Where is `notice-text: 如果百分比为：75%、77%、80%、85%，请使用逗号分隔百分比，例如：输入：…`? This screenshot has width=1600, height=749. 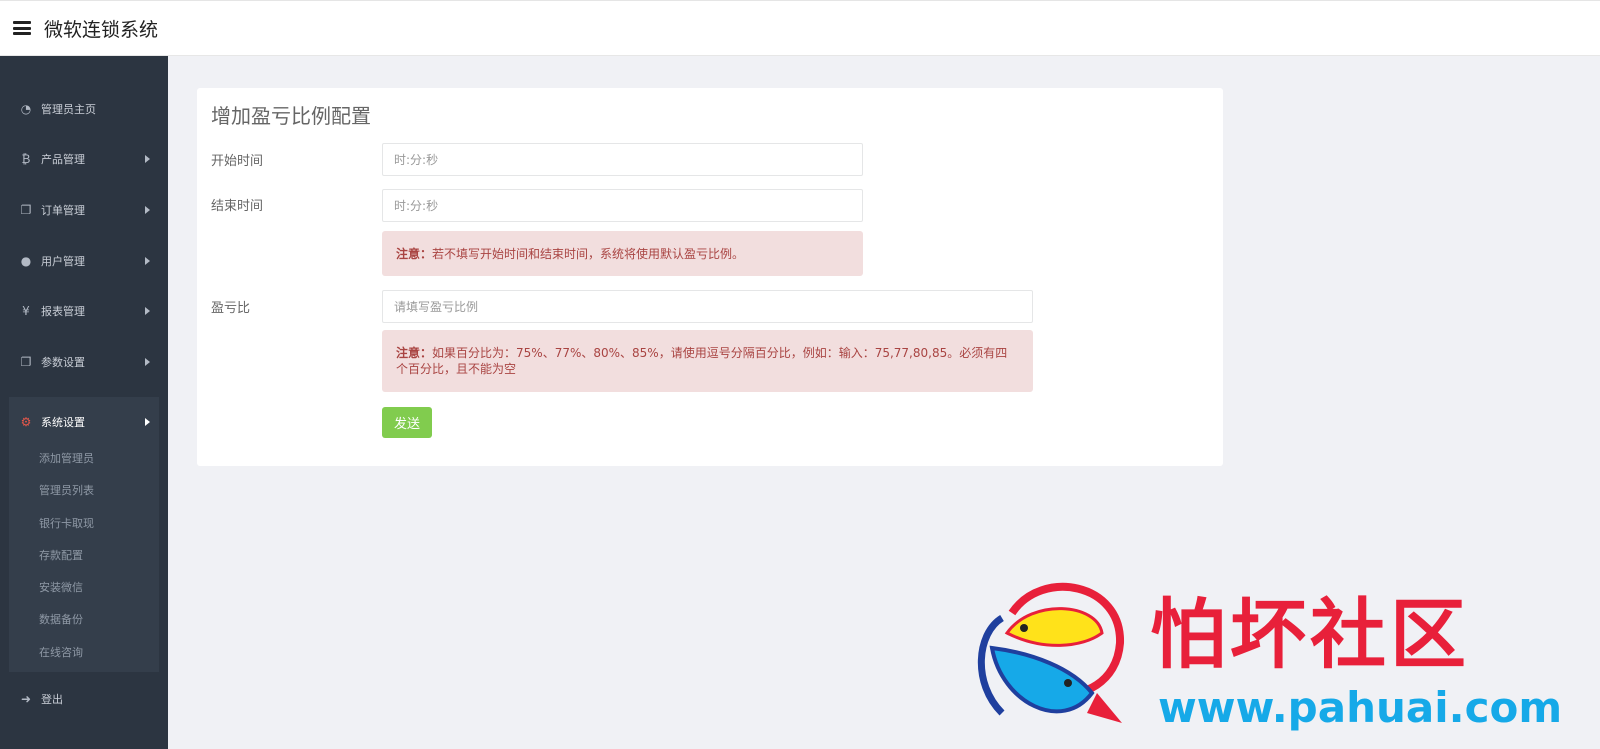 notice-text: 如果百分比为：75%、77%、80%、85%，请使用逗号分隔百分比，例如：输入：… is located at coordinates (702, 361).